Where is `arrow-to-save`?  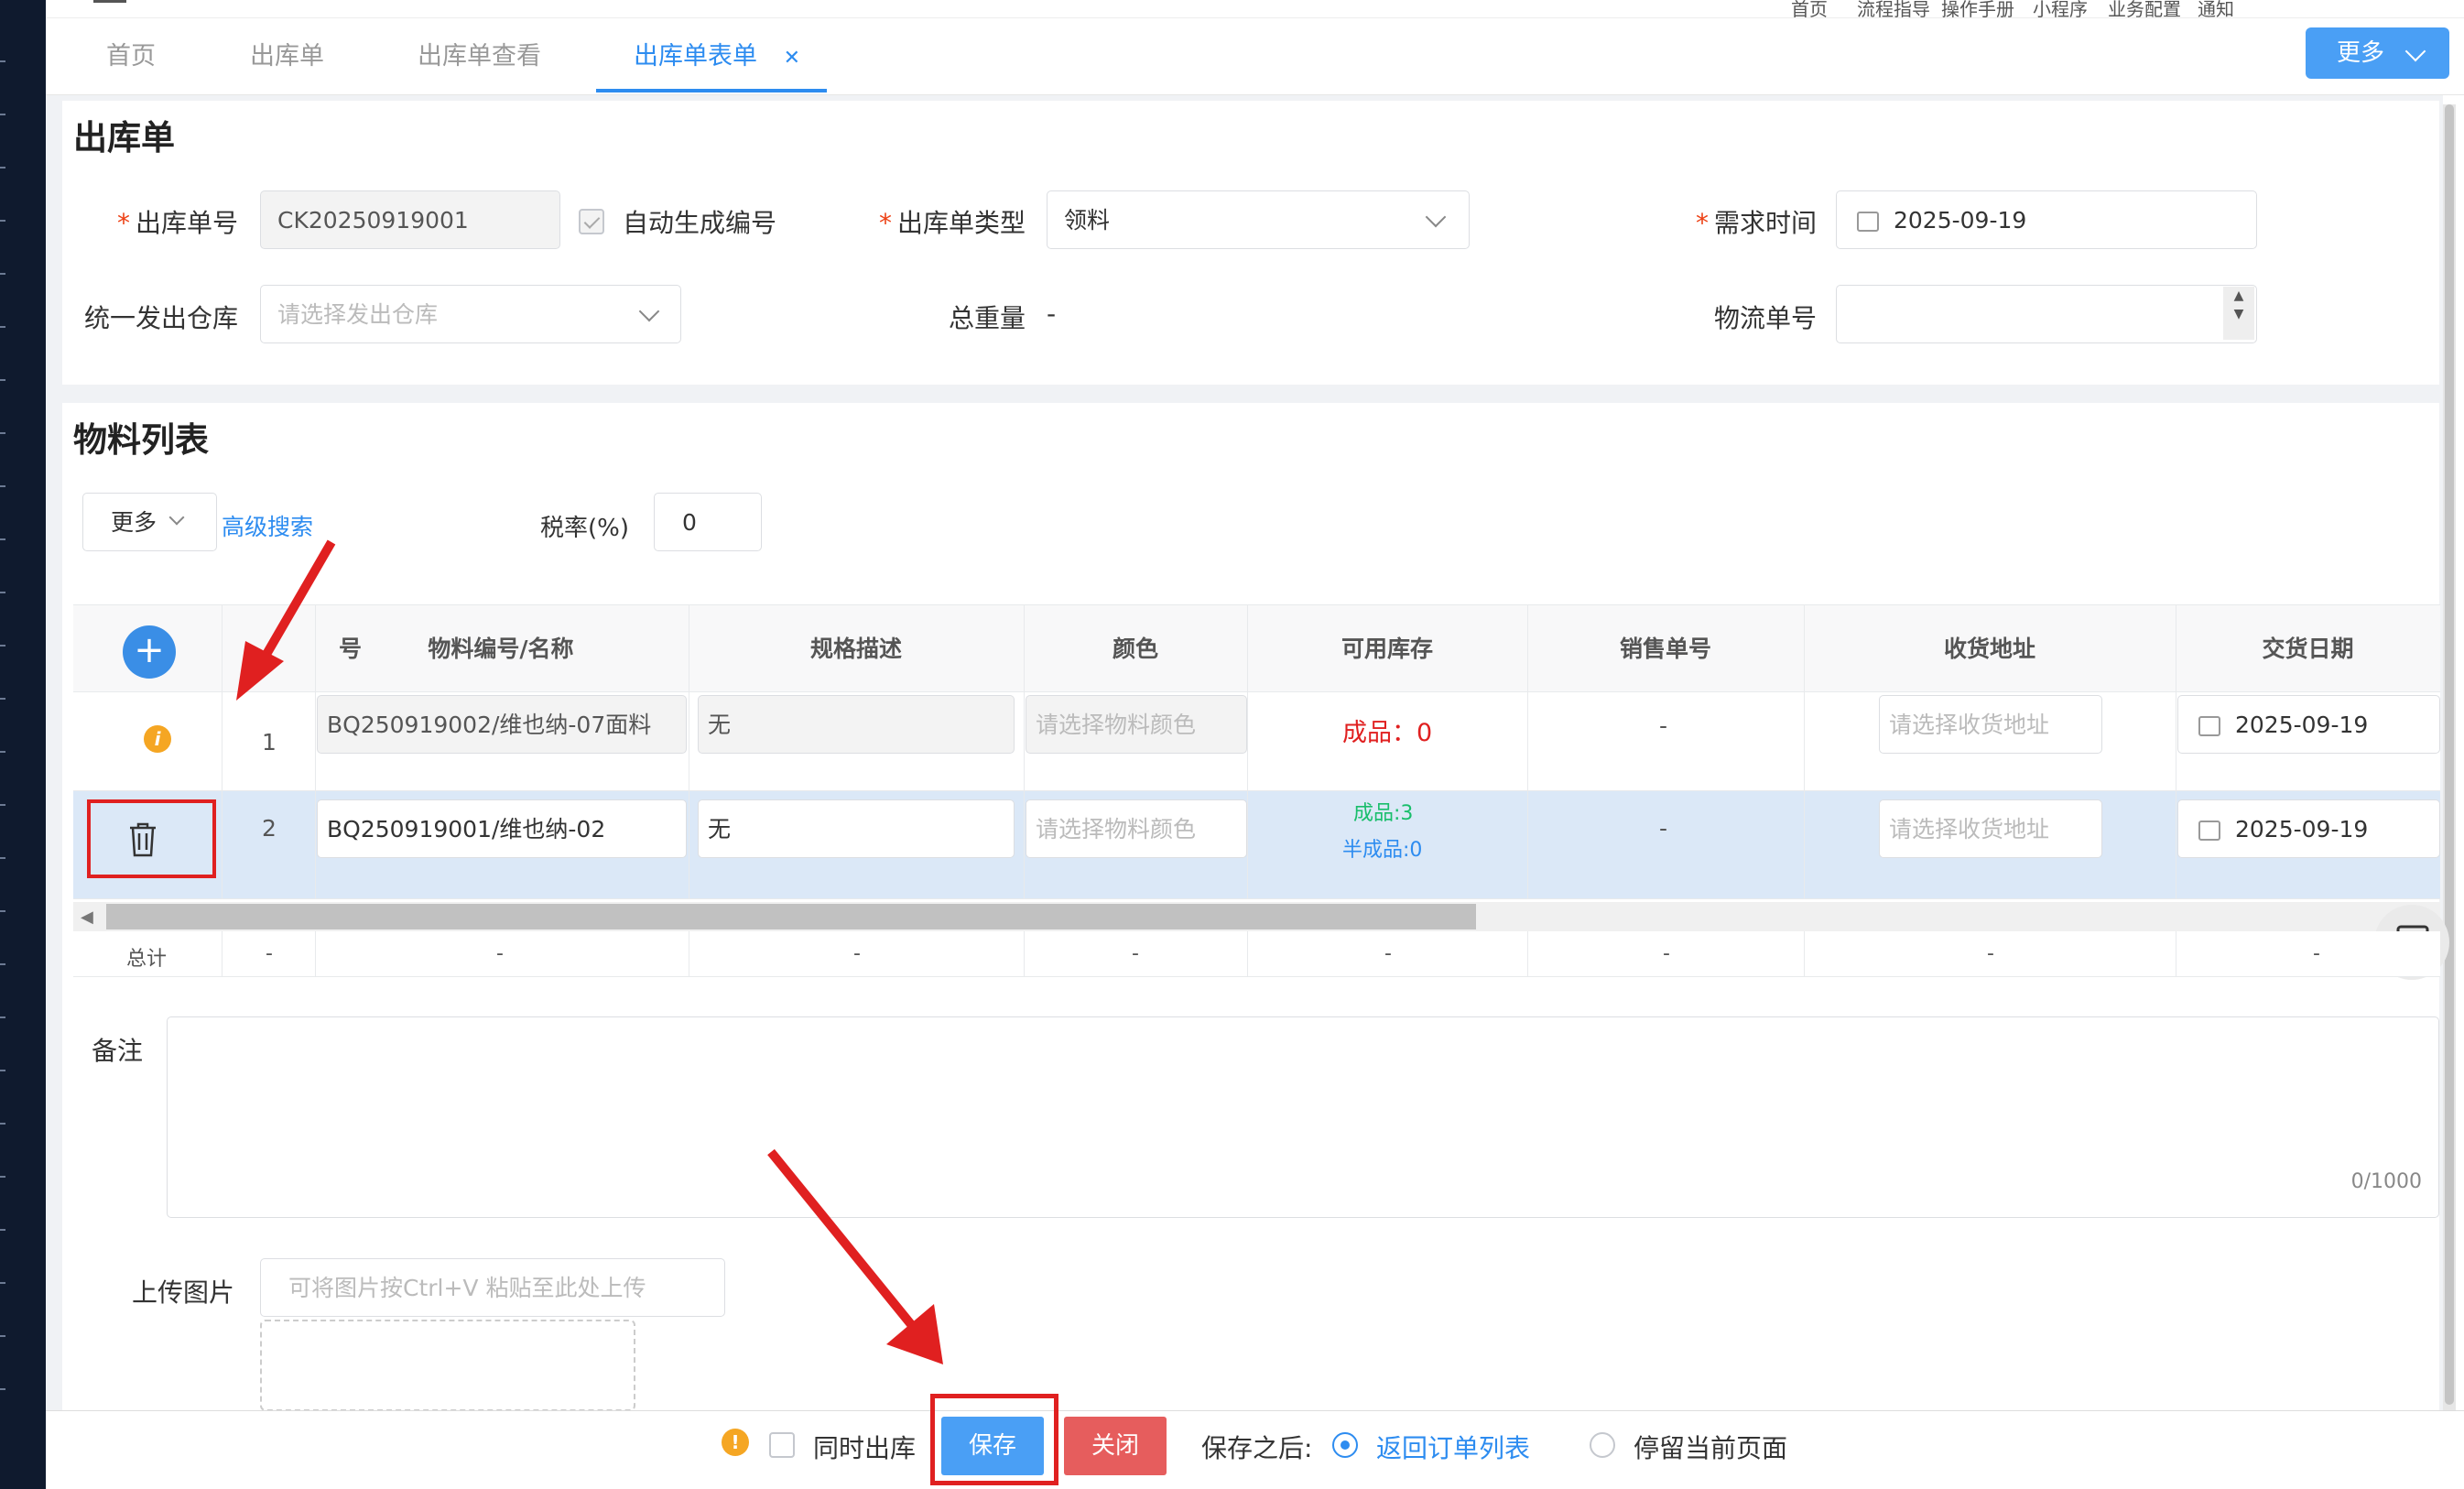 arrow-to-save is located at coordinates (855, 1256).